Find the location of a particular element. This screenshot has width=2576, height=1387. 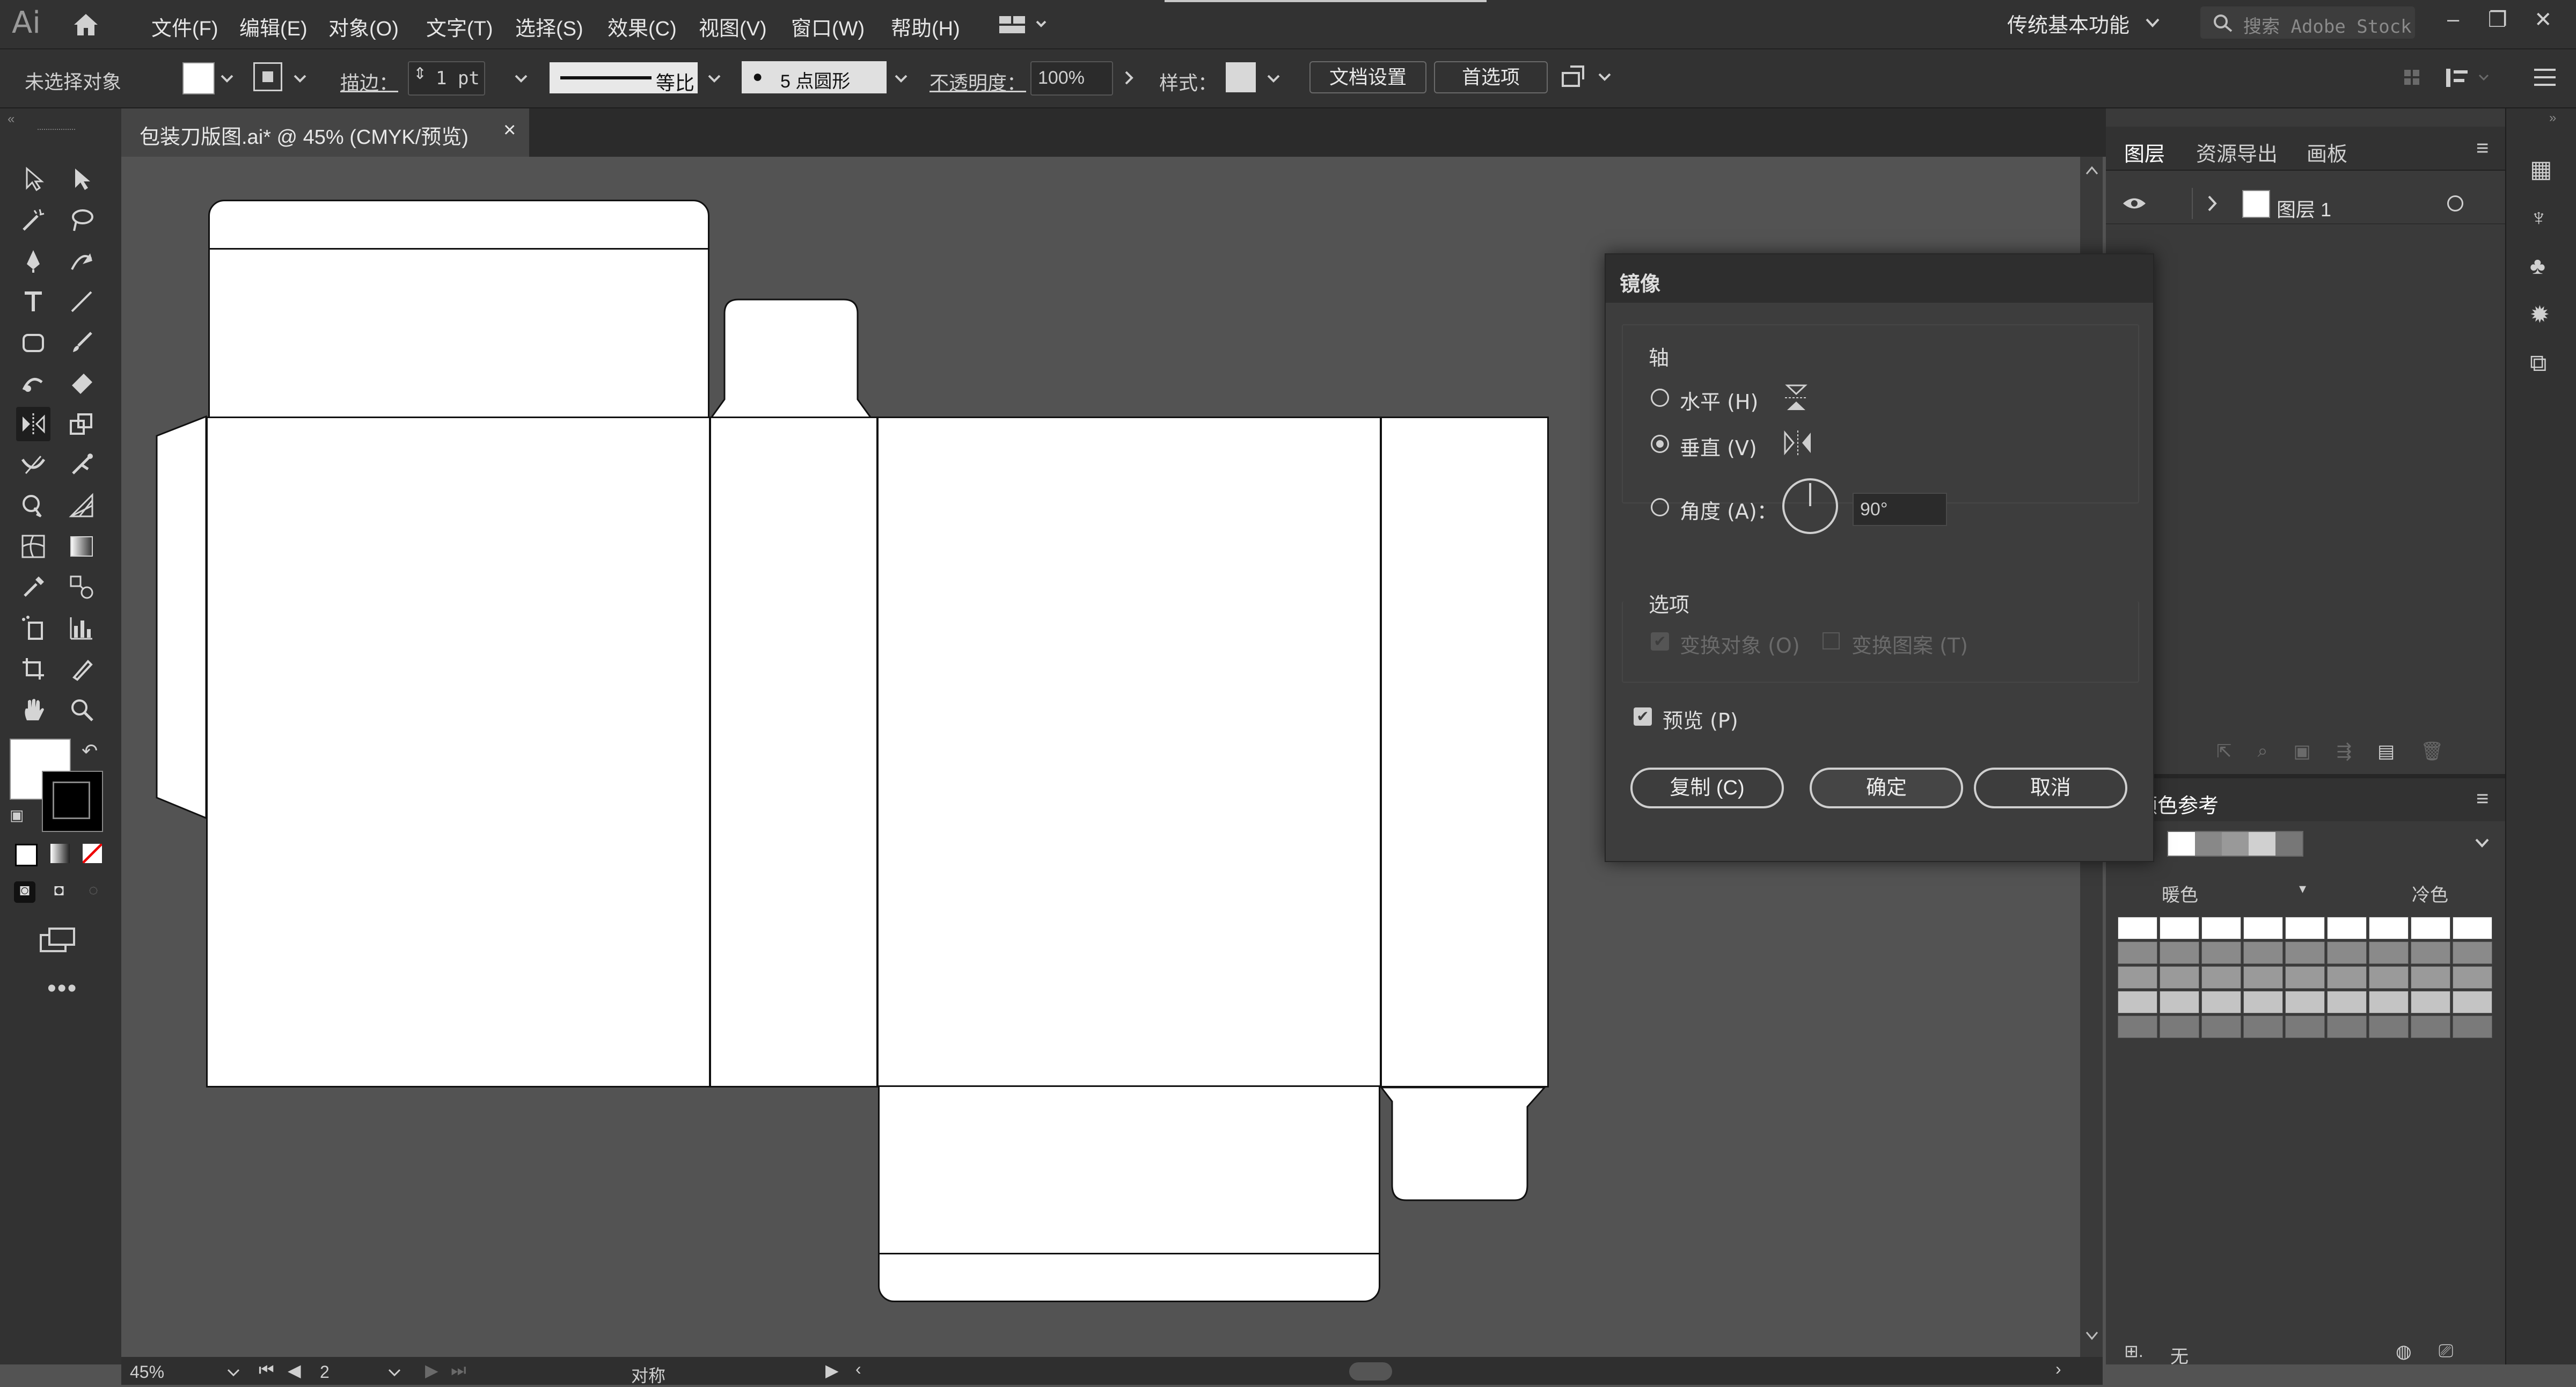

dialog-title-bar: 镜像 is located at coordinates (1879, 278).